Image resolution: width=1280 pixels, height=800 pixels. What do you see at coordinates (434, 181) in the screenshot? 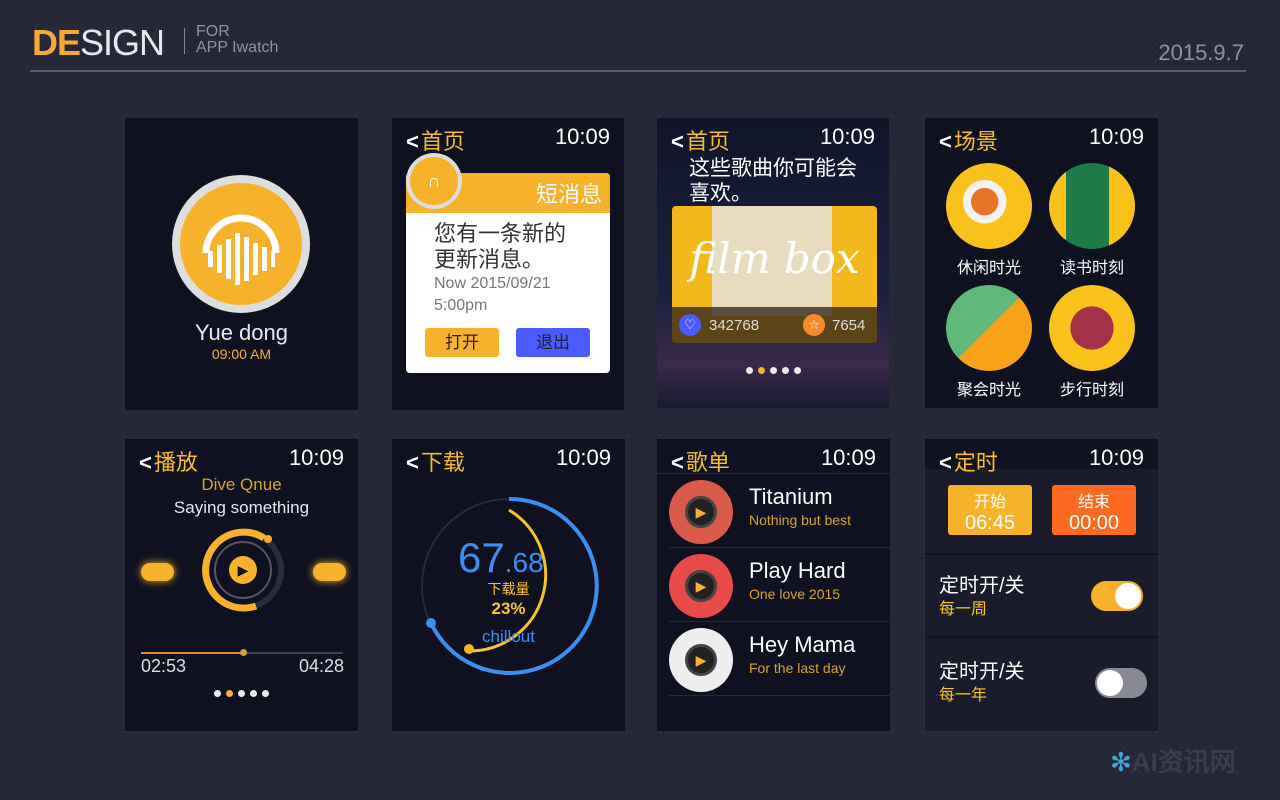
I see `app-logo-icon: ∩` at bounding box center [434, 181].